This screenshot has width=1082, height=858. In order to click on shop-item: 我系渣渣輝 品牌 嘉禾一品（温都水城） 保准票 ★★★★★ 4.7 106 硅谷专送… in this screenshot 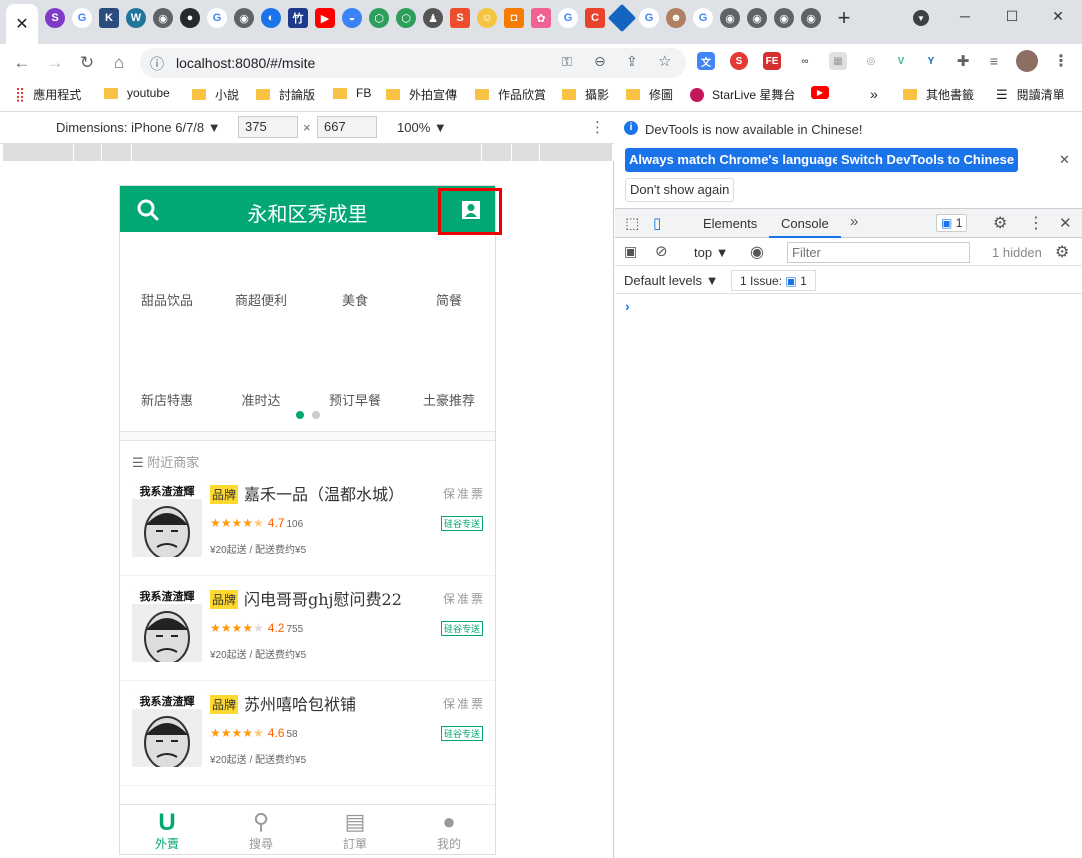, I will do `click(307, 523)`.